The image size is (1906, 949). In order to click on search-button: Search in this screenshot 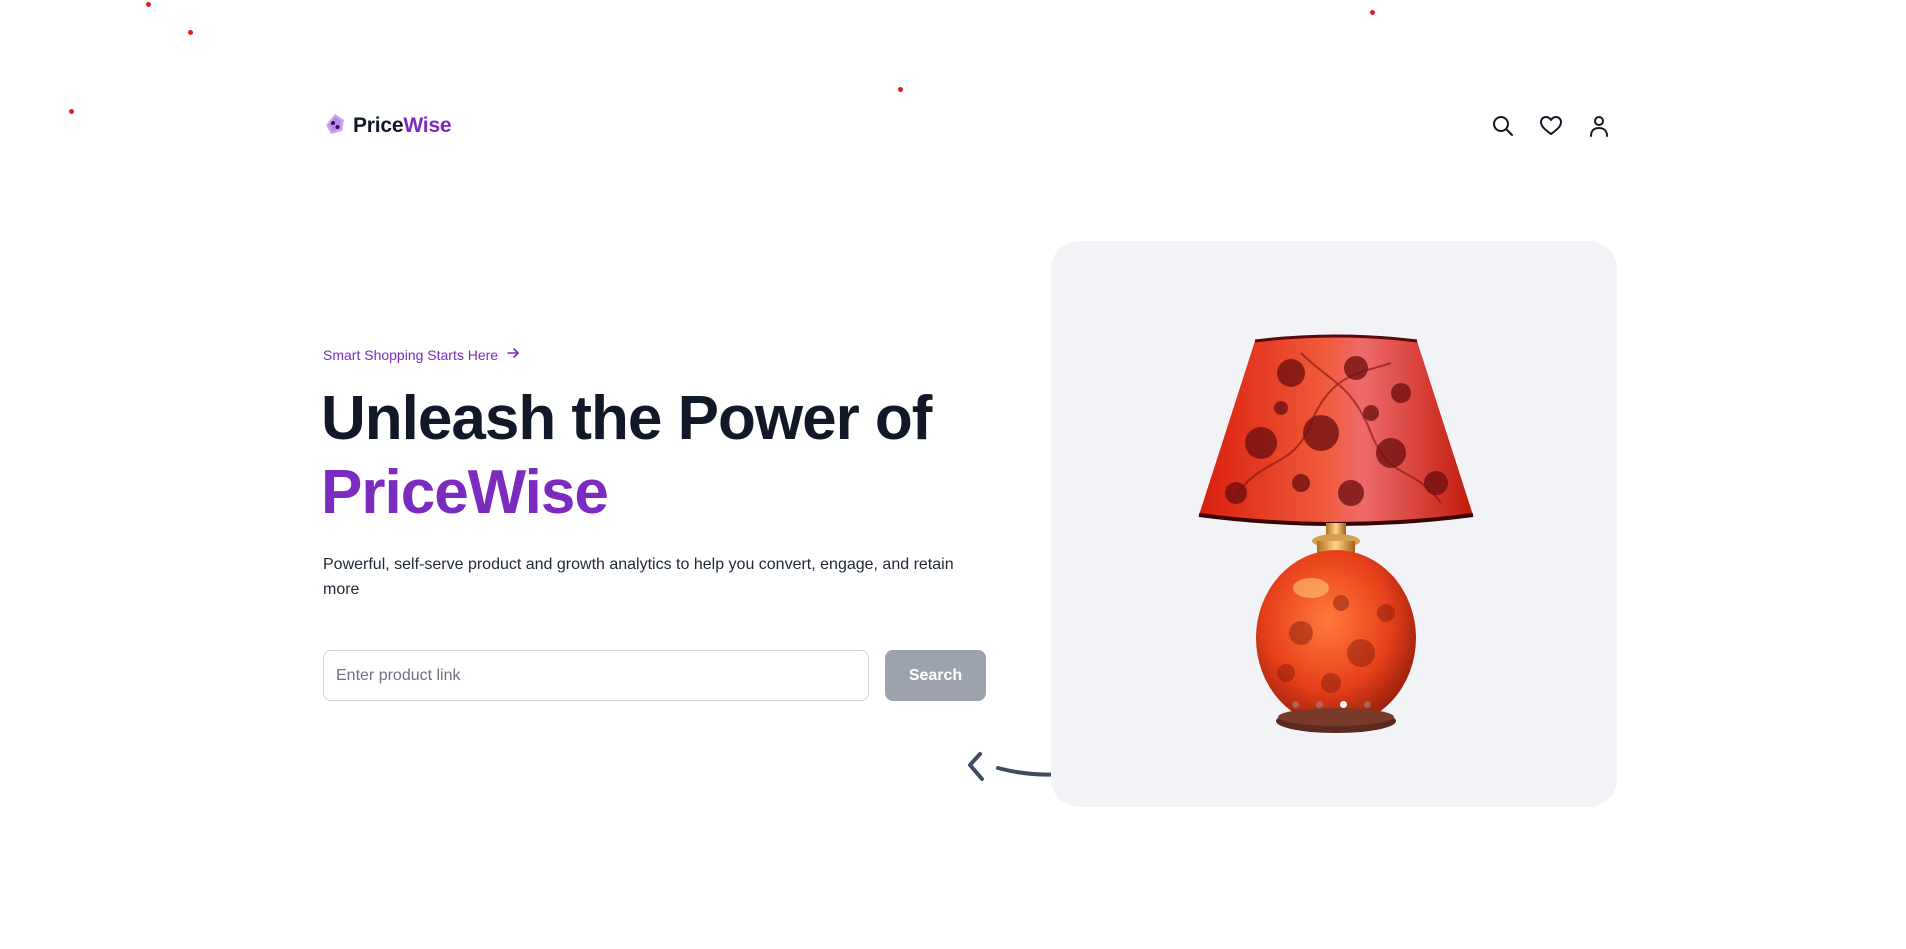, I will do `click(935, 675)`.